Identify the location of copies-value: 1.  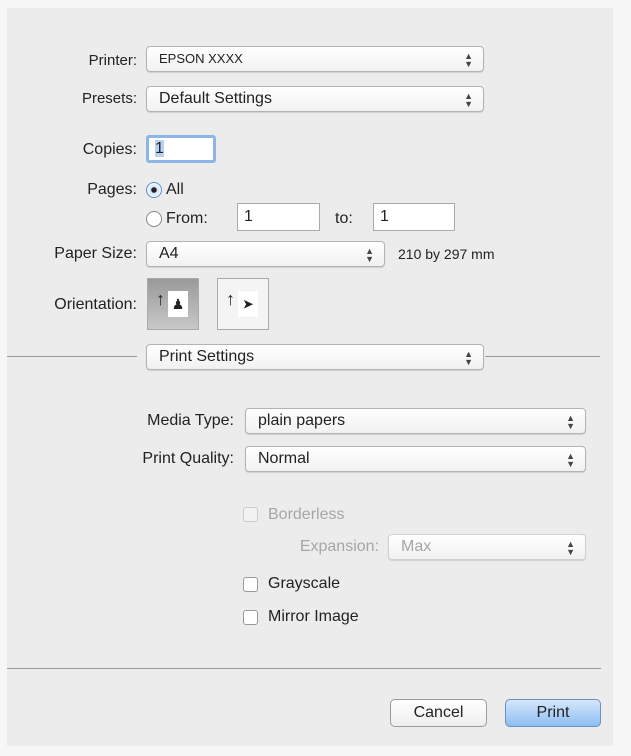
(159, 148).